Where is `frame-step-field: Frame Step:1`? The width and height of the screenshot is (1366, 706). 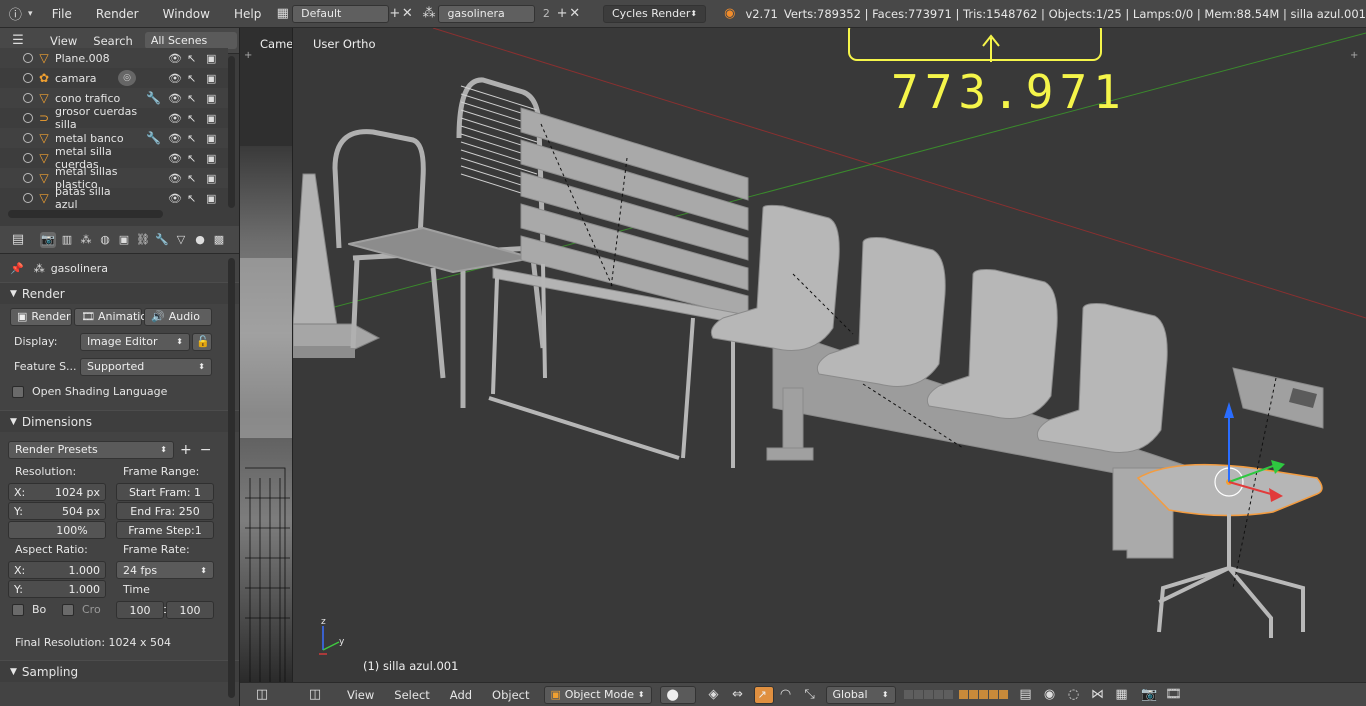
frame-step-field: Frame Step:1 is located at coordinates (165, 530).